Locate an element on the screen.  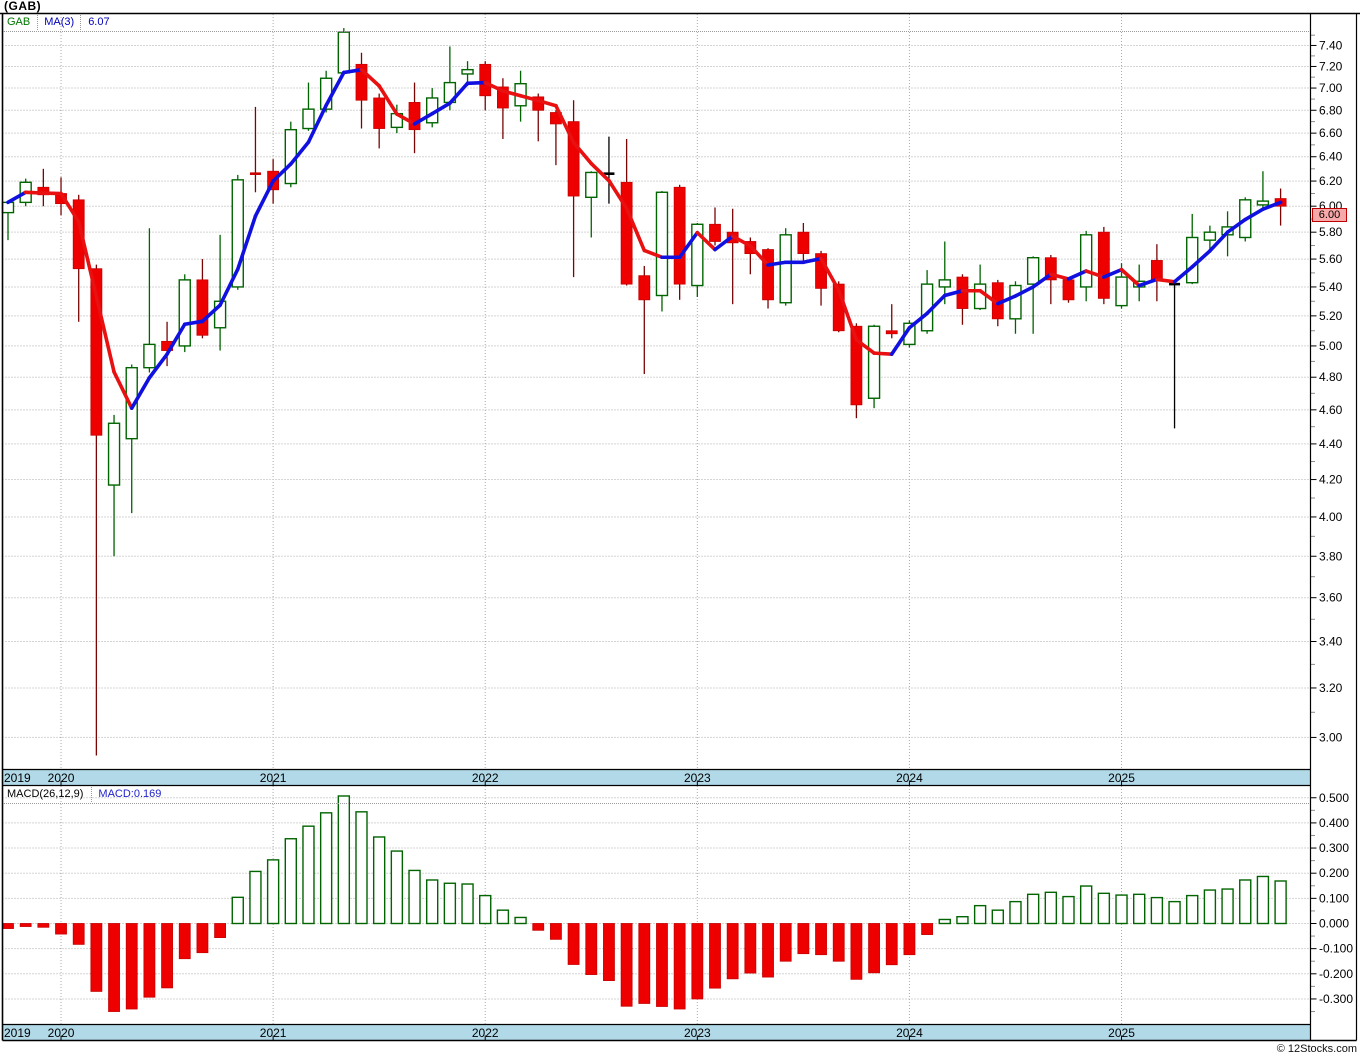
svg-text: 5.80 is located at coordinates (1331, 232).